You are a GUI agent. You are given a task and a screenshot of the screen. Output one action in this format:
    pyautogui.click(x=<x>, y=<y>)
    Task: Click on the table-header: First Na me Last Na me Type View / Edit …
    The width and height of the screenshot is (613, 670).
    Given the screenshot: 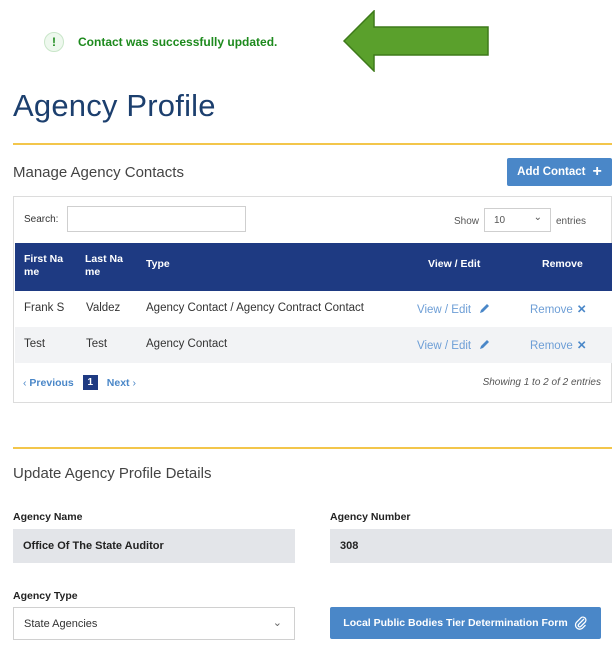 What is the action you would take?
    pyautogui.click(x=313, y=267)
    